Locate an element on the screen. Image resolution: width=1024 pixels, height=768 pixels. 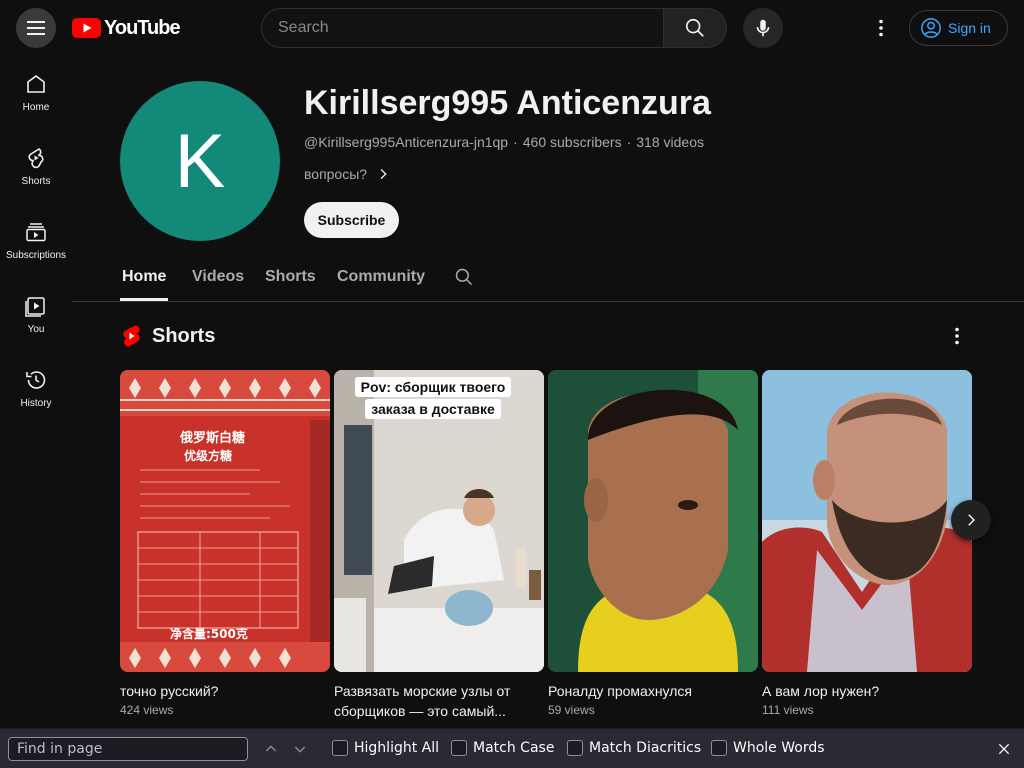
voice-search-button is located at coordinates (763, 28).